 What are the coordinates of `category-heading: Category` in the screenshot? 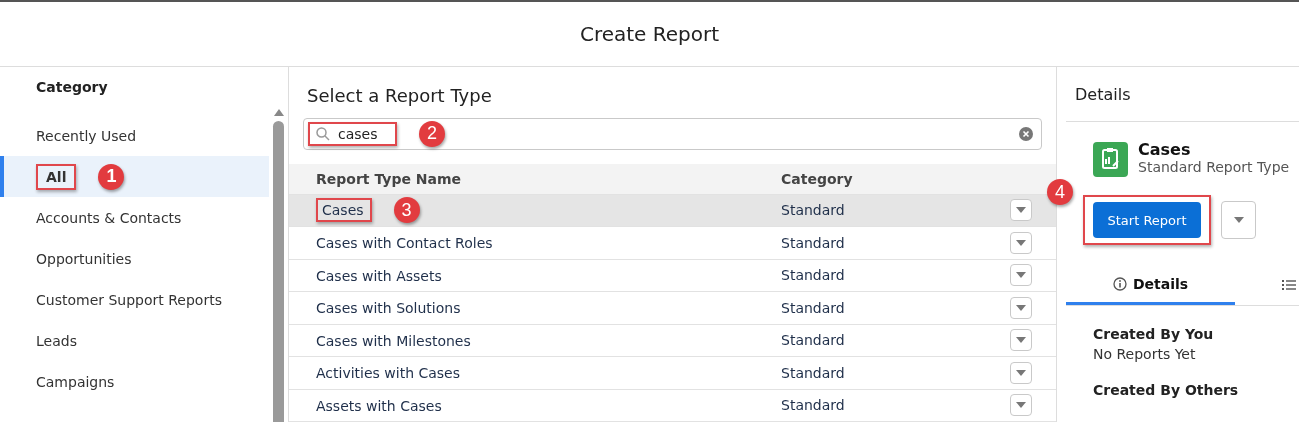 It's located at (72, 88).